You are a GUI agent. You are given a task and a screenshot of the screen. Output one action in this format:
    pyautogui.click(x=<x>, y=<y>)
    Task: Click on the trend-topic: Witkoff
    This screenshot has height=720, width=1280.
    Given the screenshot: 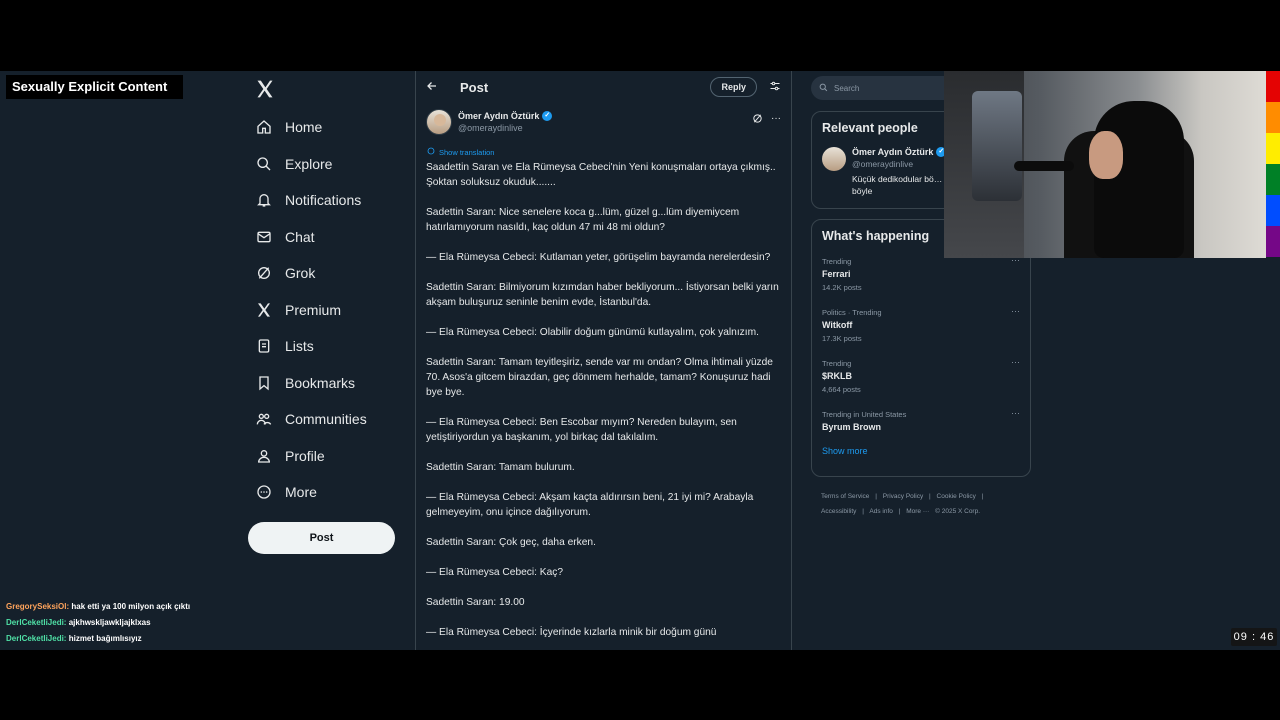 What is the action you would take?
    pyautogui.click(x=837, y=325)
    